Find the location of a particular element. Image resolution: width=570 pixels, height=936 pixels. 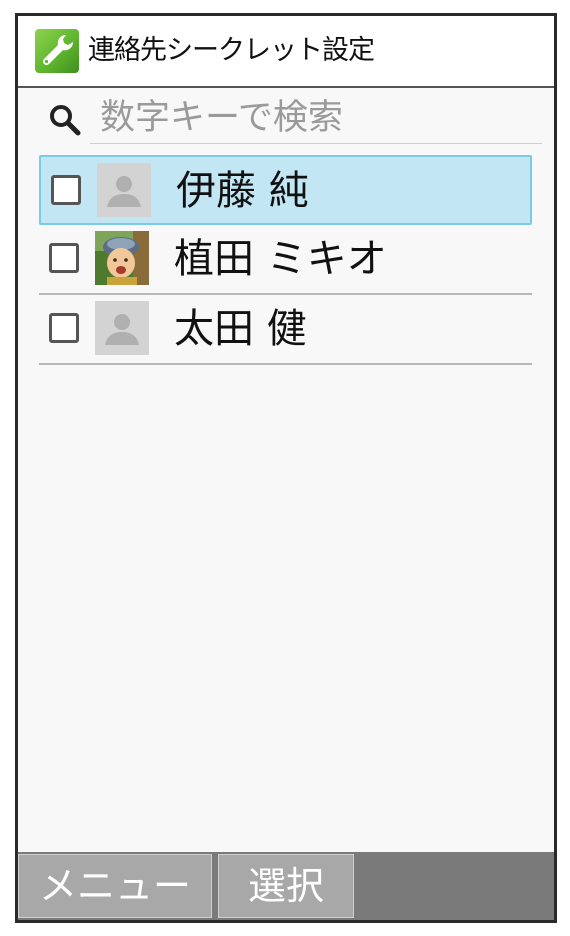

title-bar: 連絡先シークレット設定 is located at coordinates (286, 52).